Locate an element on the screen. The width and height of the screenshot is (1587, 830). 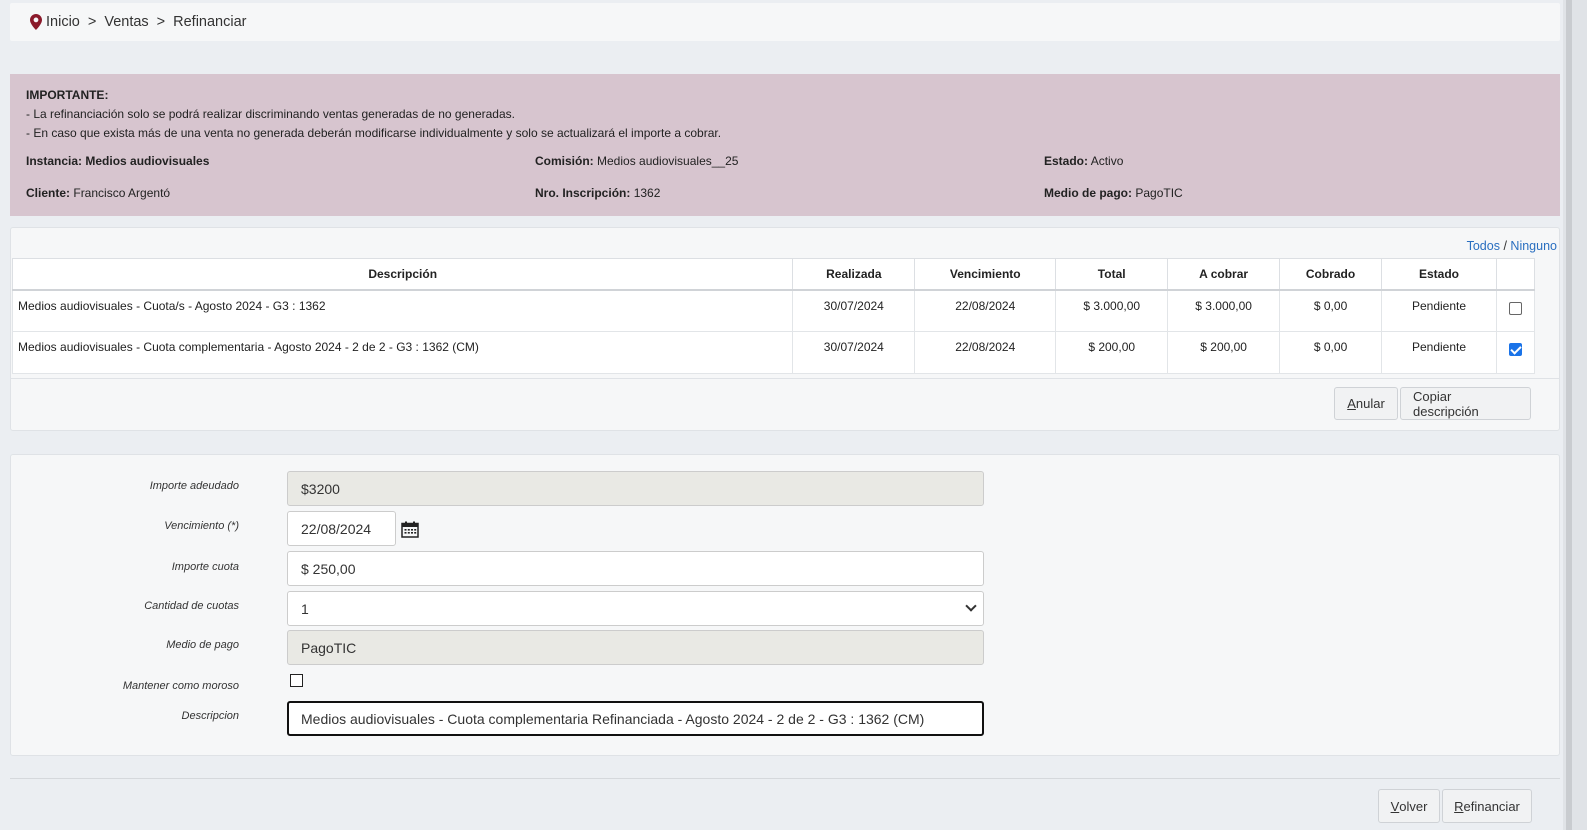
medio-pago-label: Medio de pago is located at coordinates (202, 645).